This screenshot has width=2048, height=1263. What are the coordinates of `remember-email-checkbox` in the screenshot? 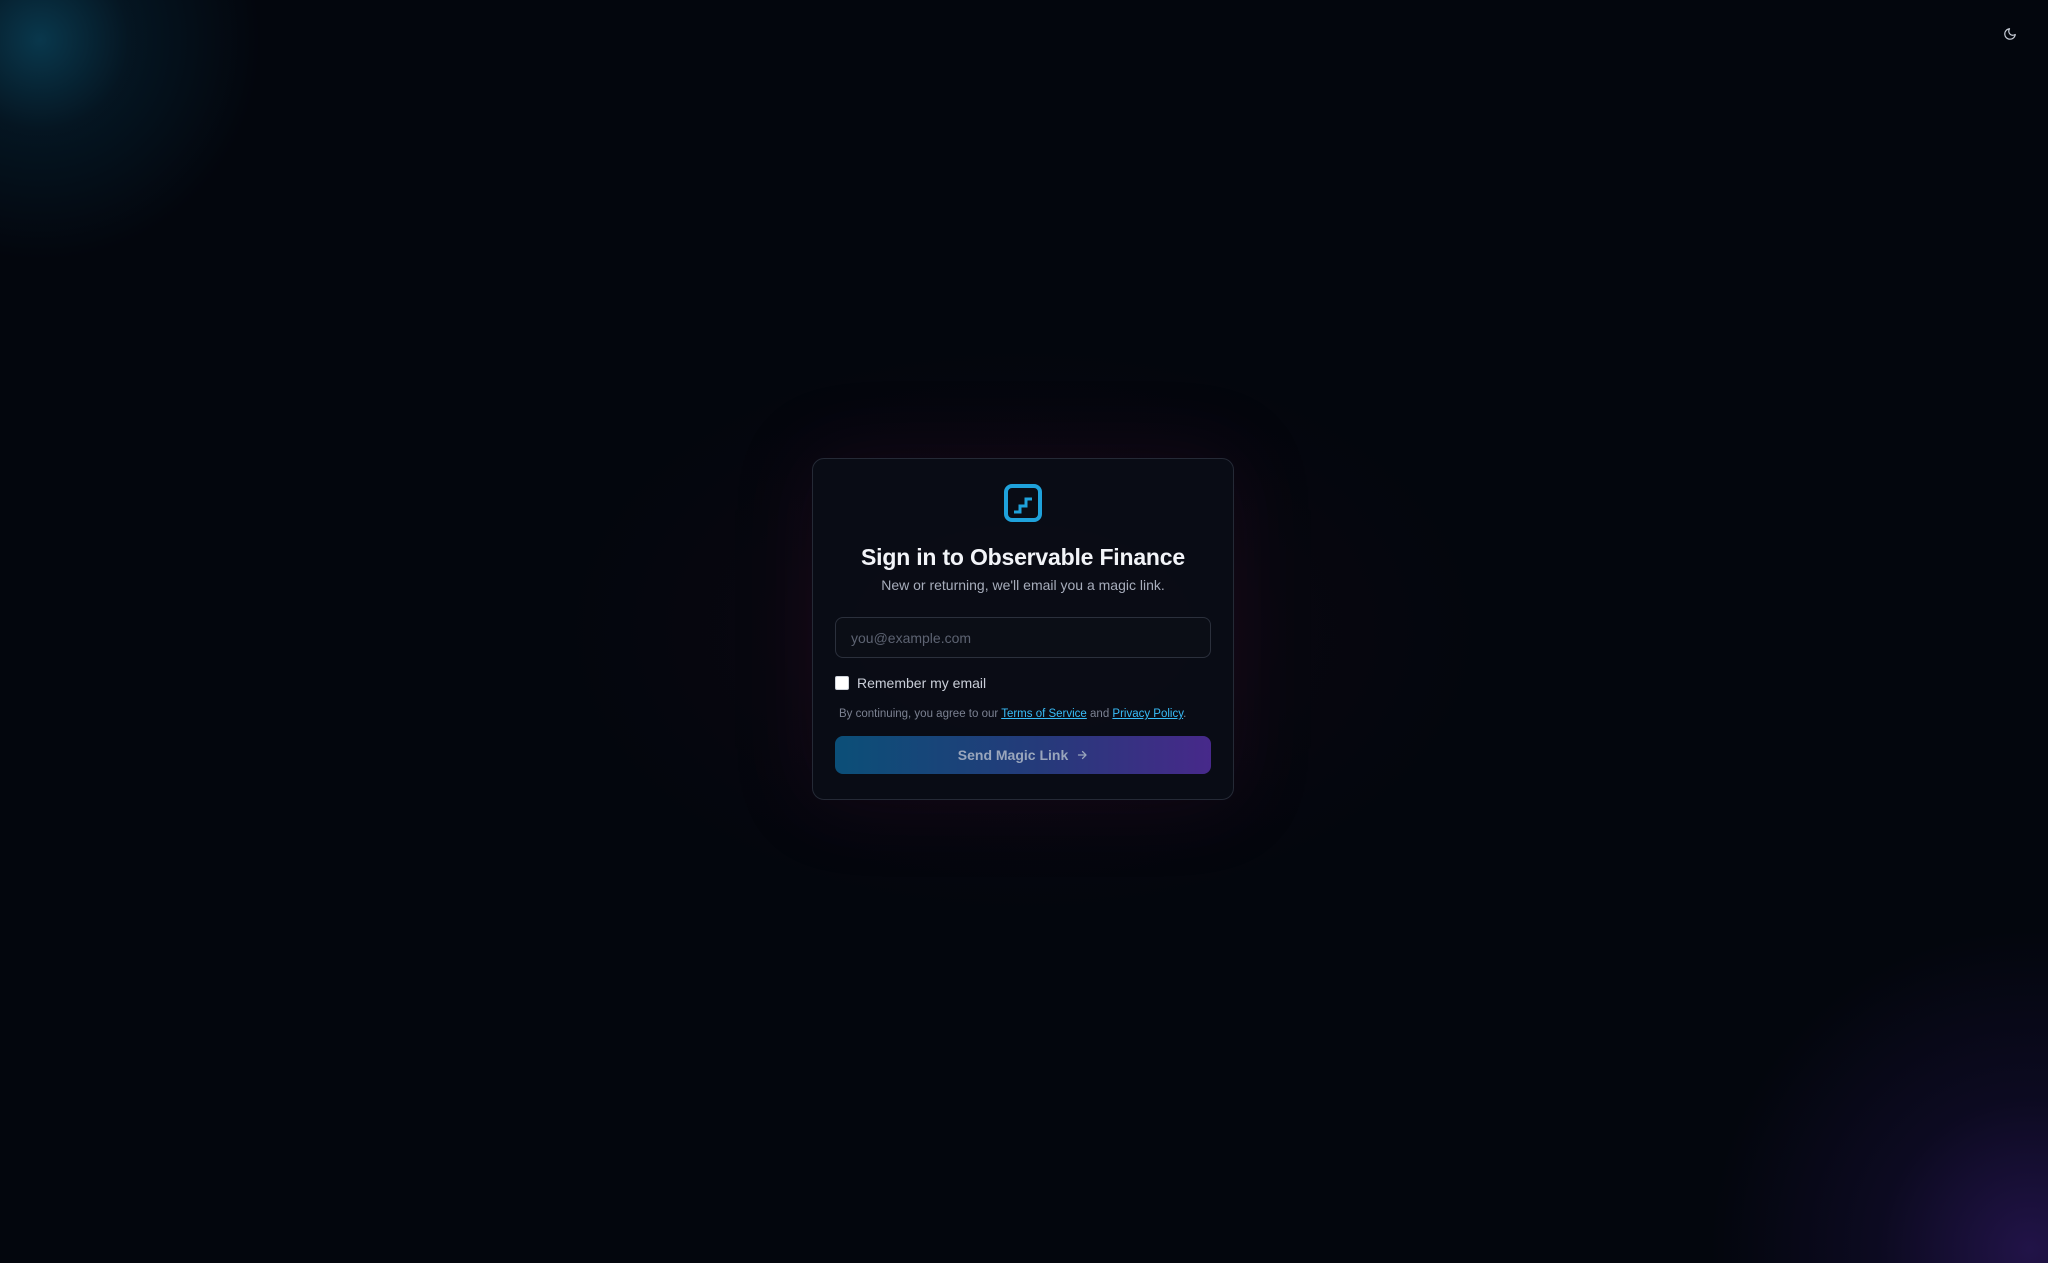 It's located at (842, 683).